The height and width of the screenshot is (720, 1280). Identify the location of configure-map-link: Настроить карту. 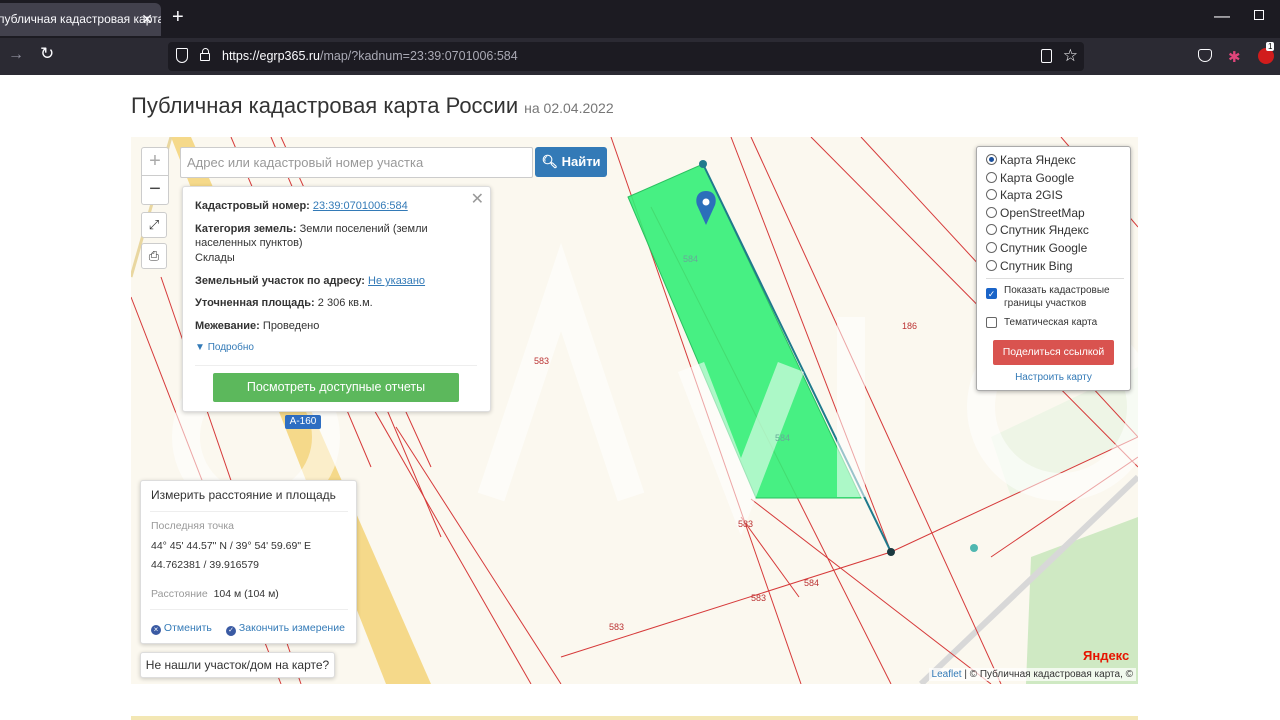
(1053, 377).